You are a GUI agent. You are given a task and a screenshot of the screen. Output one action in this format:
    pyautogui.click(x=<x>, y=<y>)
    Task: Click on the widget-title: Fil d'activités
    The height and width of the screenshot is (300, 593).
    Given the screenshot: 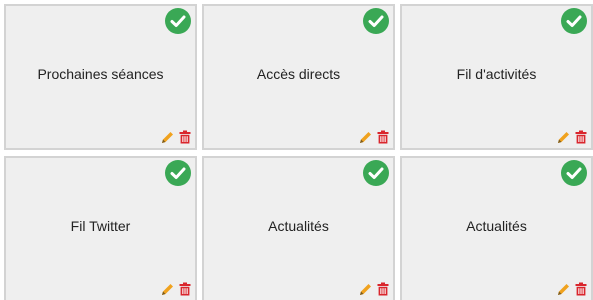 What is the action you would take?
    pyautogui.click(x=496, y=74)
    